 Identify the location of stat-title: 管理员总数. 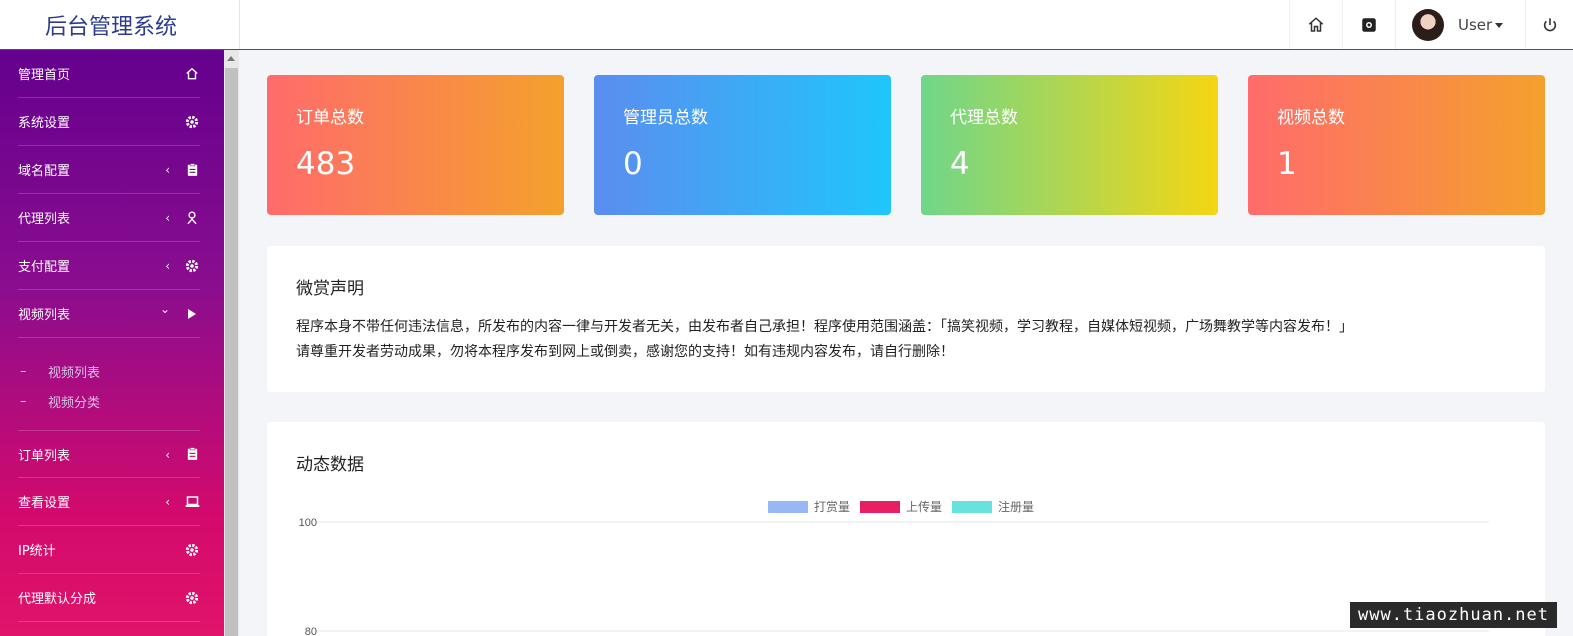
(665, 118).